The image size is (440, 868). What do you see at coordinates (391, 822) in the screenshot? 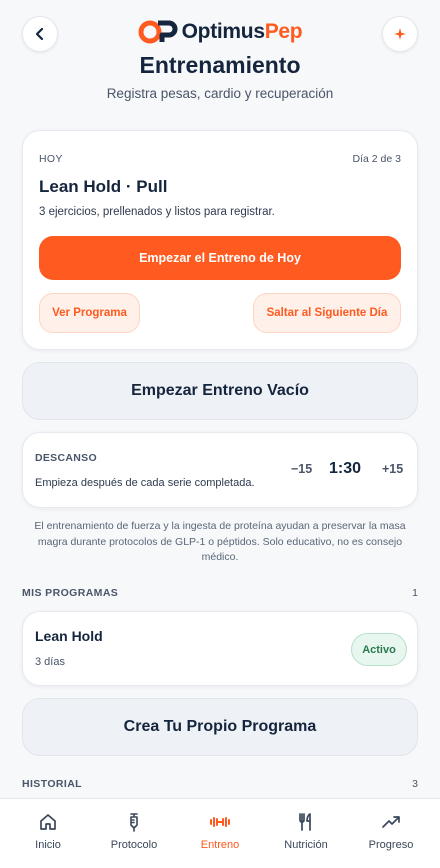
I see `trending-up-icon` at bounding box center [391, 822].